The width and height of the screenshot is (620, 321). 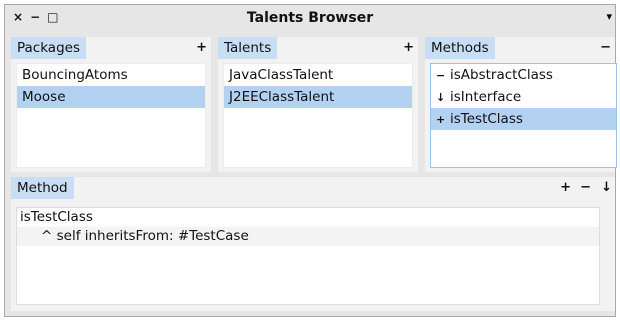 What do you see at coordinates (523, 97) in the screenshot?
I see `list-item-isinterface: ↓ isInterface` at bounding box center [523, 97].